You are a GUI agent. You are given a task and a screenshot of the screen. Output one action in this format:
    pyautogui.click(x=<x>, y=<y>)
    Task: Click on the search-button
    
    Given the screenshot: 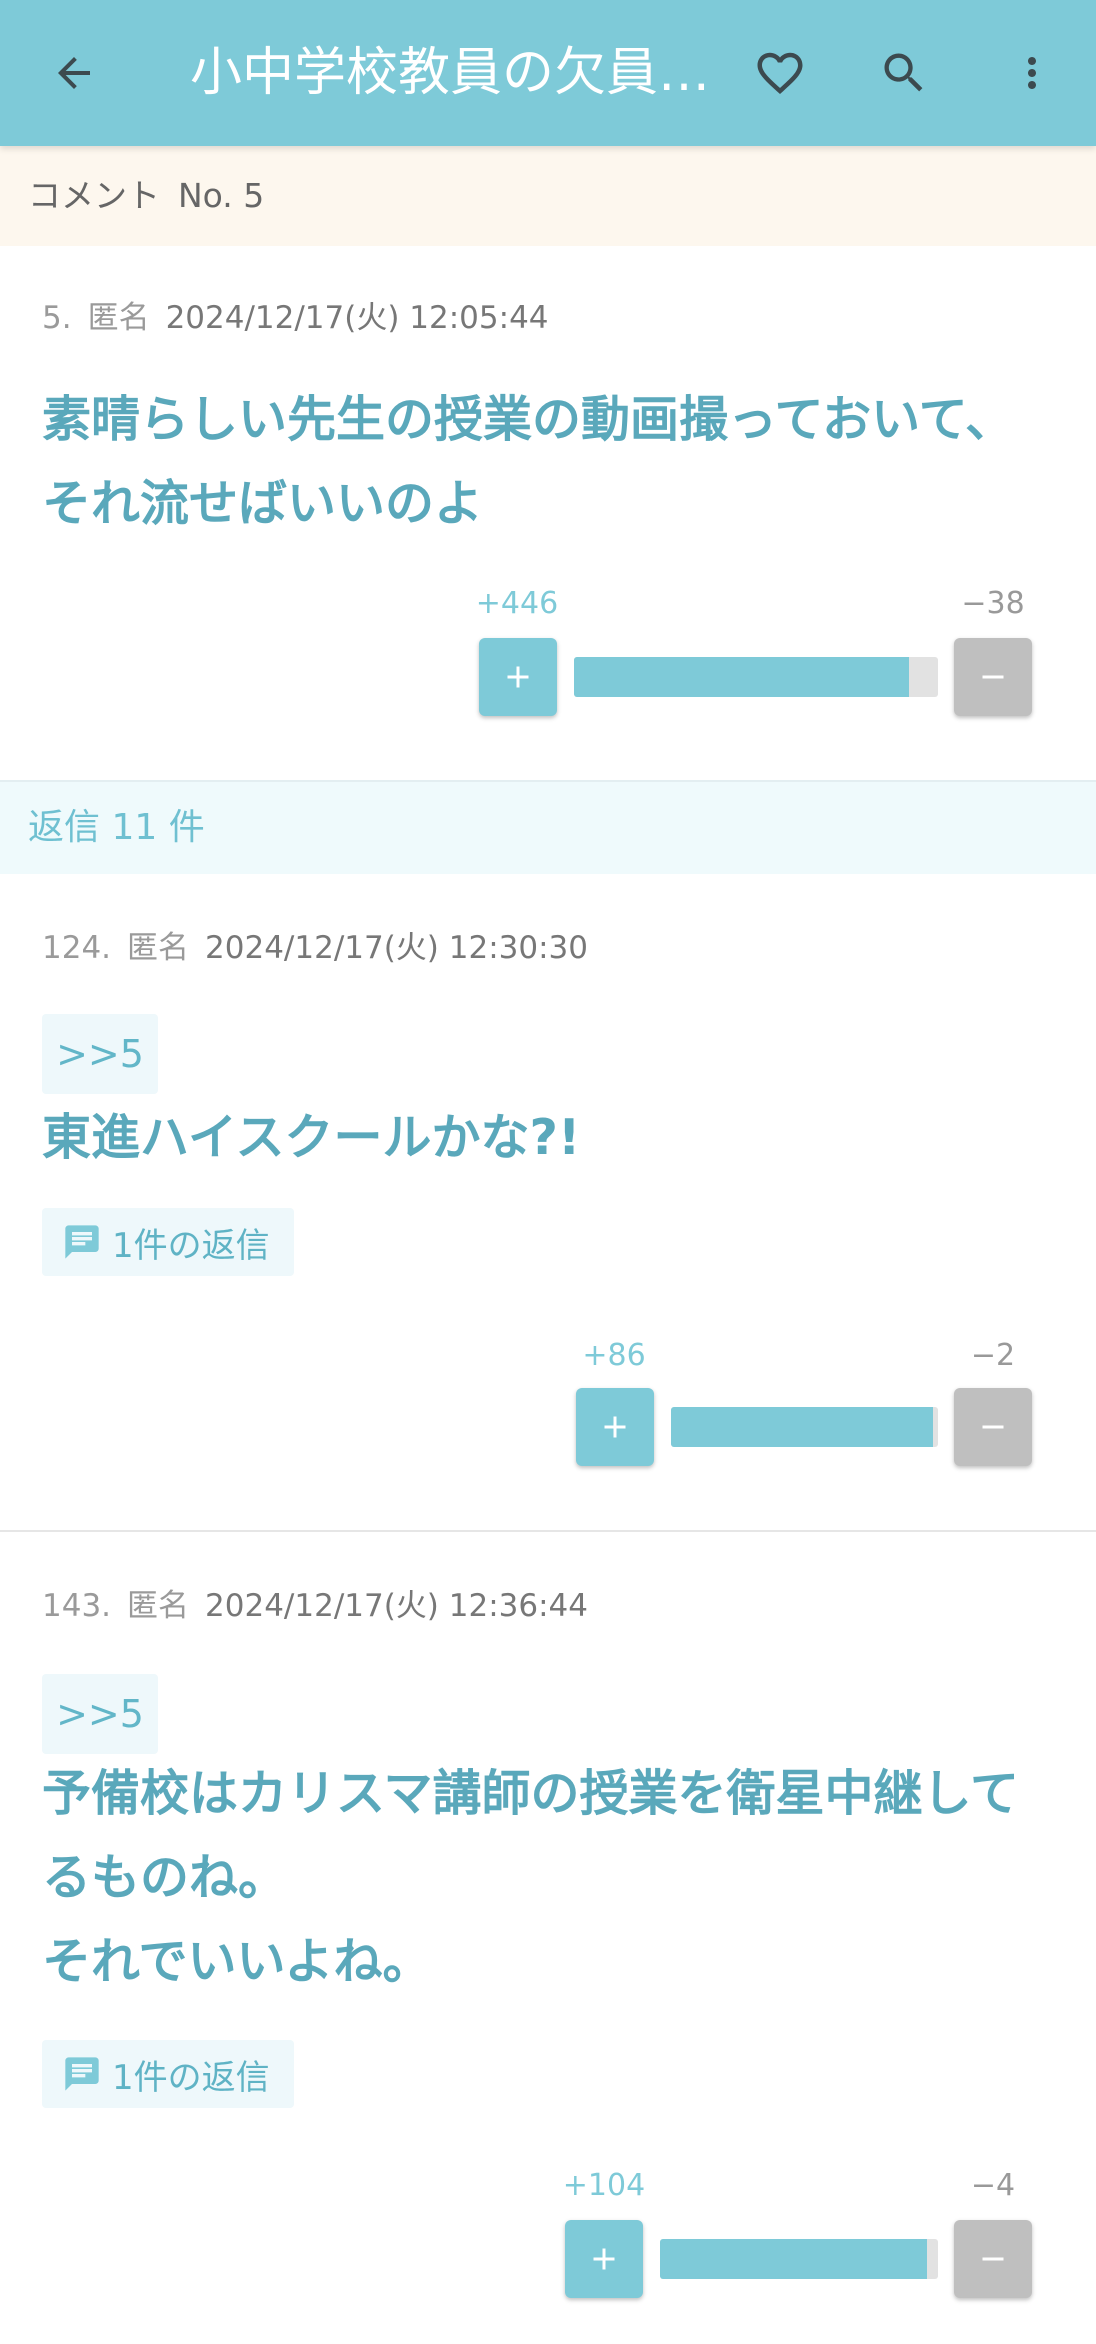 What is the action you would take?
    pyautogui.click(x=904, y=73)
    